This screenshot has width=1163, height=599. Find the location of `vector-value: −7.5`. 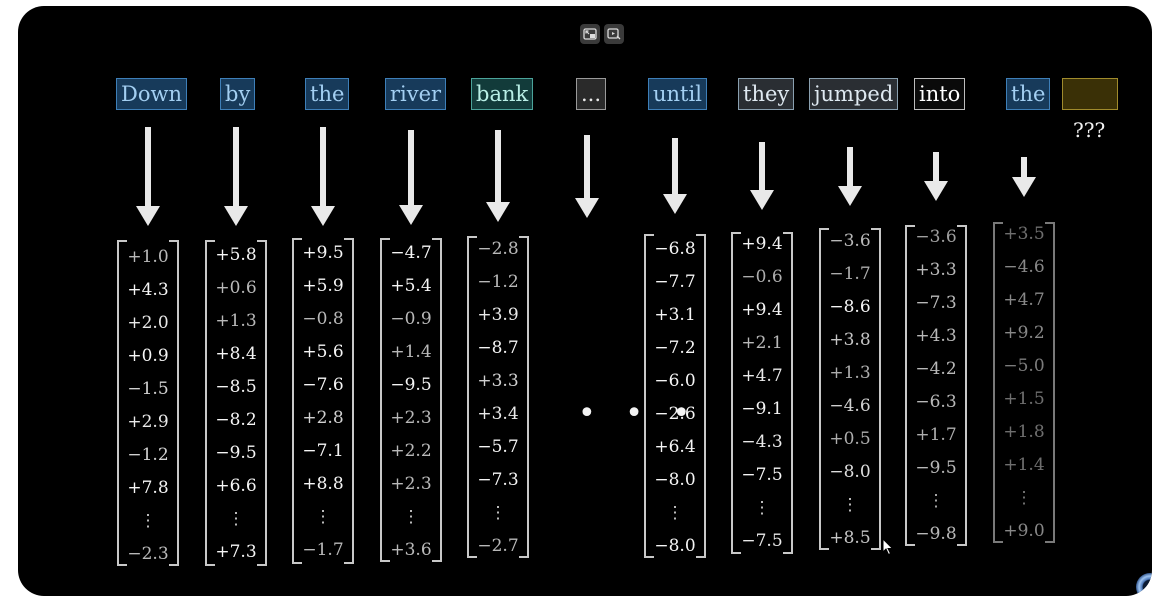

vector-value: −7.5 is located at coordinates (762, 541).